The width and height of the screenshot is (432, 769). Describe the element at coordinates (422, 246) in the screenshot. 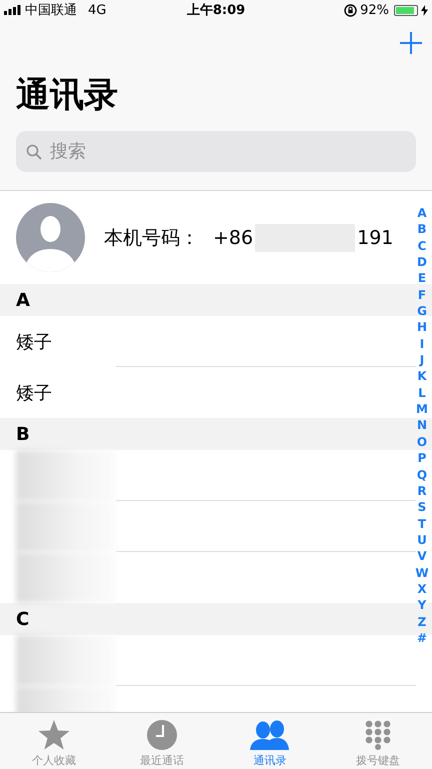

I see `index-letter: C` at that location.